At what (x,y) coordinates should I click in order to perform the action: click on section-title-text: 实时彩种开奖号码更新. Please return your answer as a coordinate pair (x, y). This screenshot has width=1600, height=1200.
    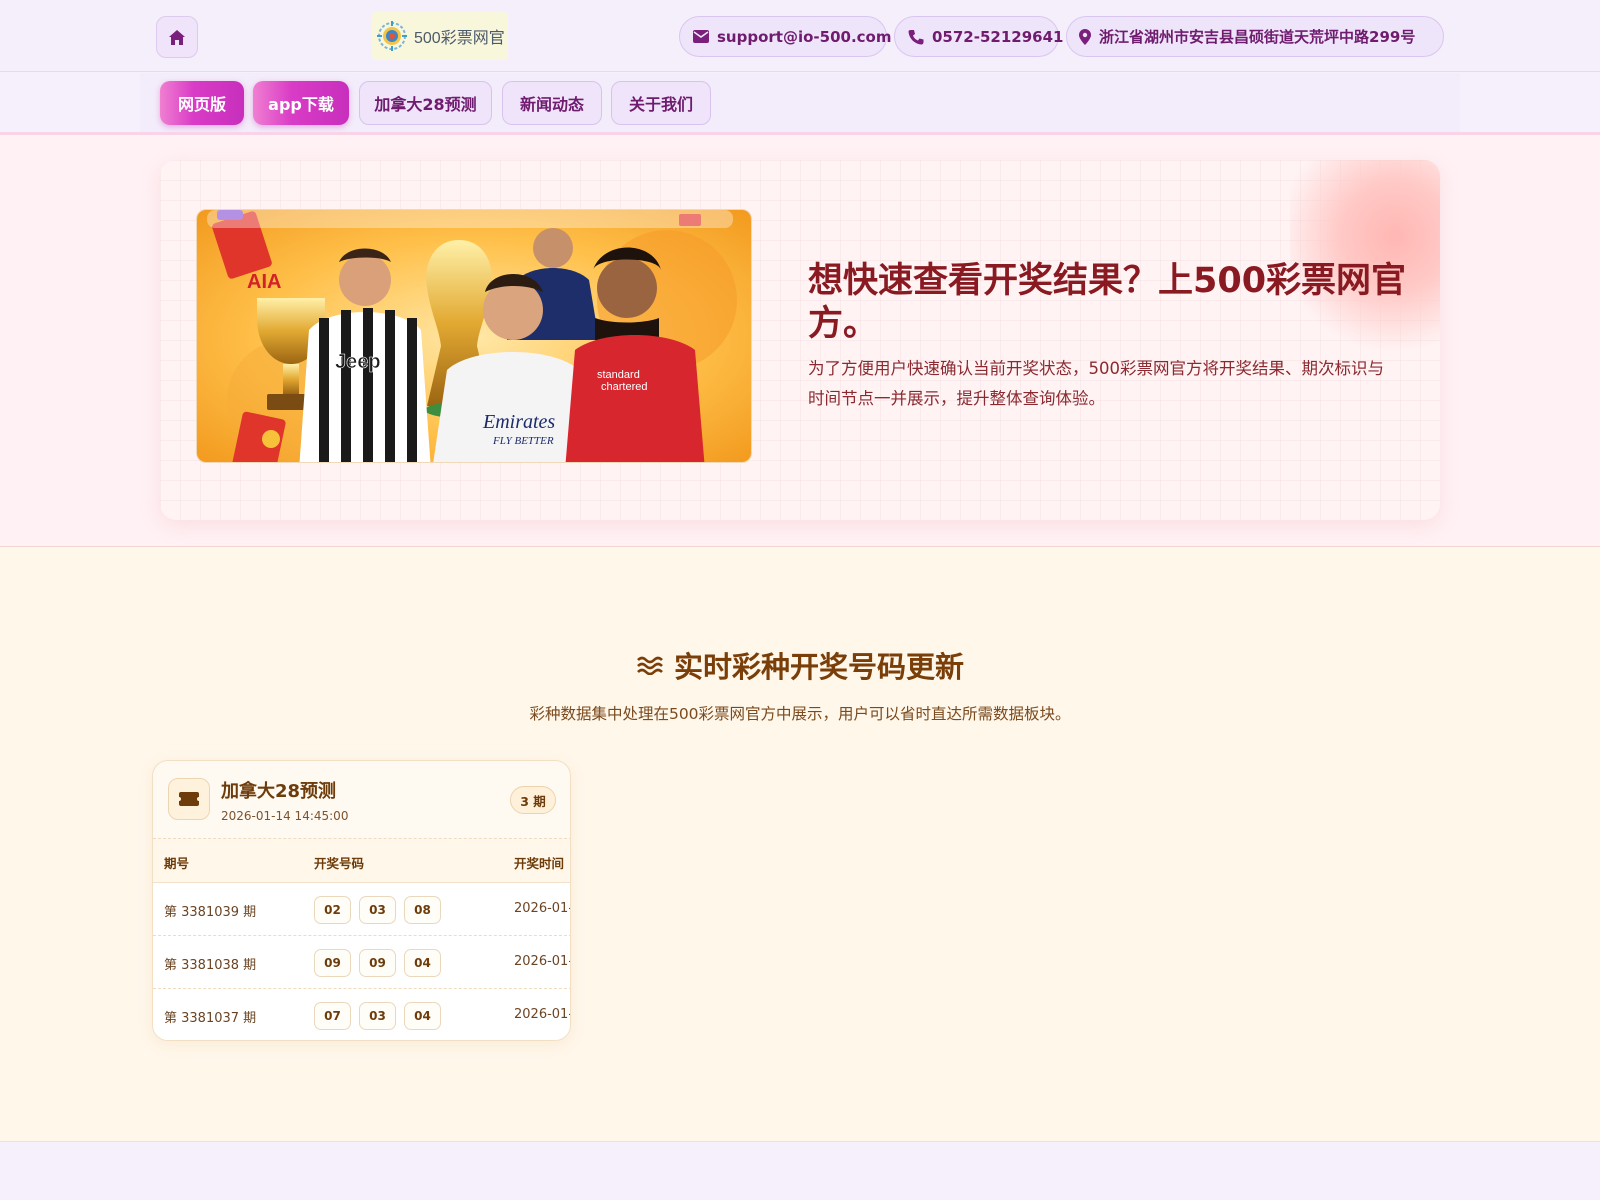
    Looking at the image, I should click on (818, 667).